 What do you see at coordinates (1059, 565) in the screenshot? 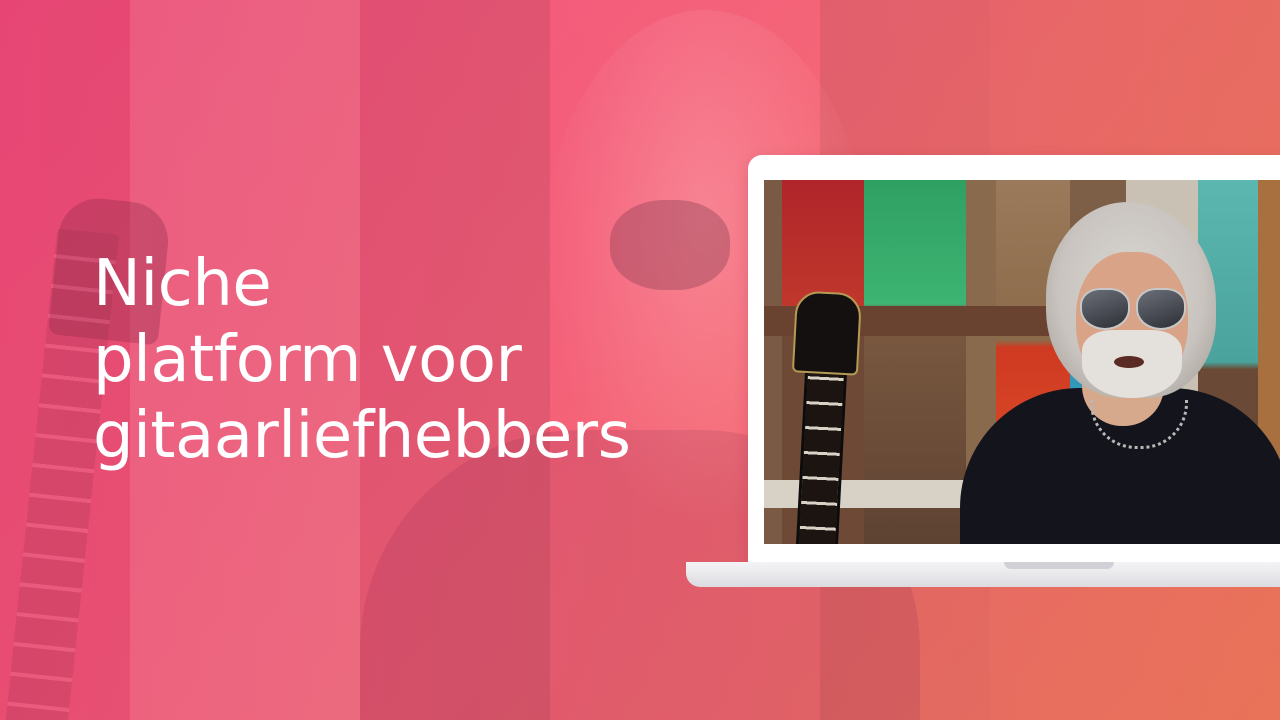
I see `laptop-notch` at bounding box center [1059, 565].